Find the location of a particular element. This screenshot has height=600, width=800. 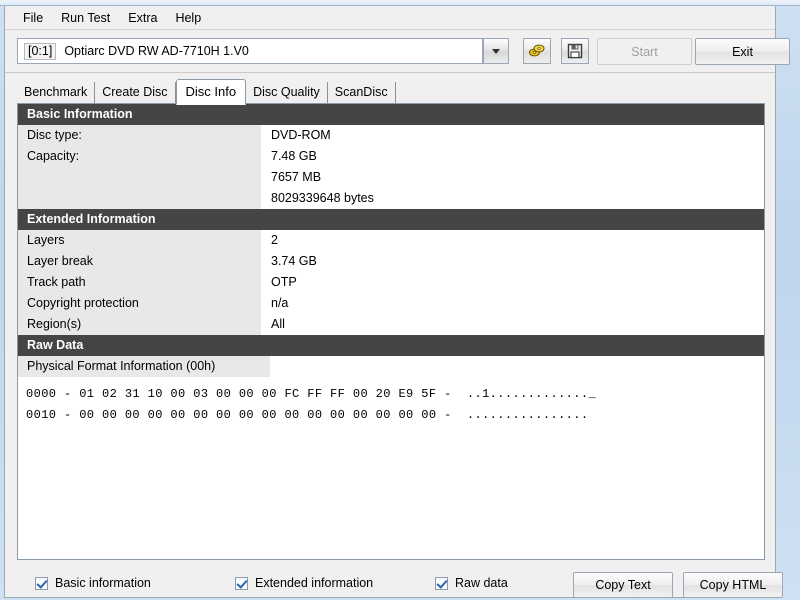

tab-create-disc: Create Disc is located at coordinates (135, 93).